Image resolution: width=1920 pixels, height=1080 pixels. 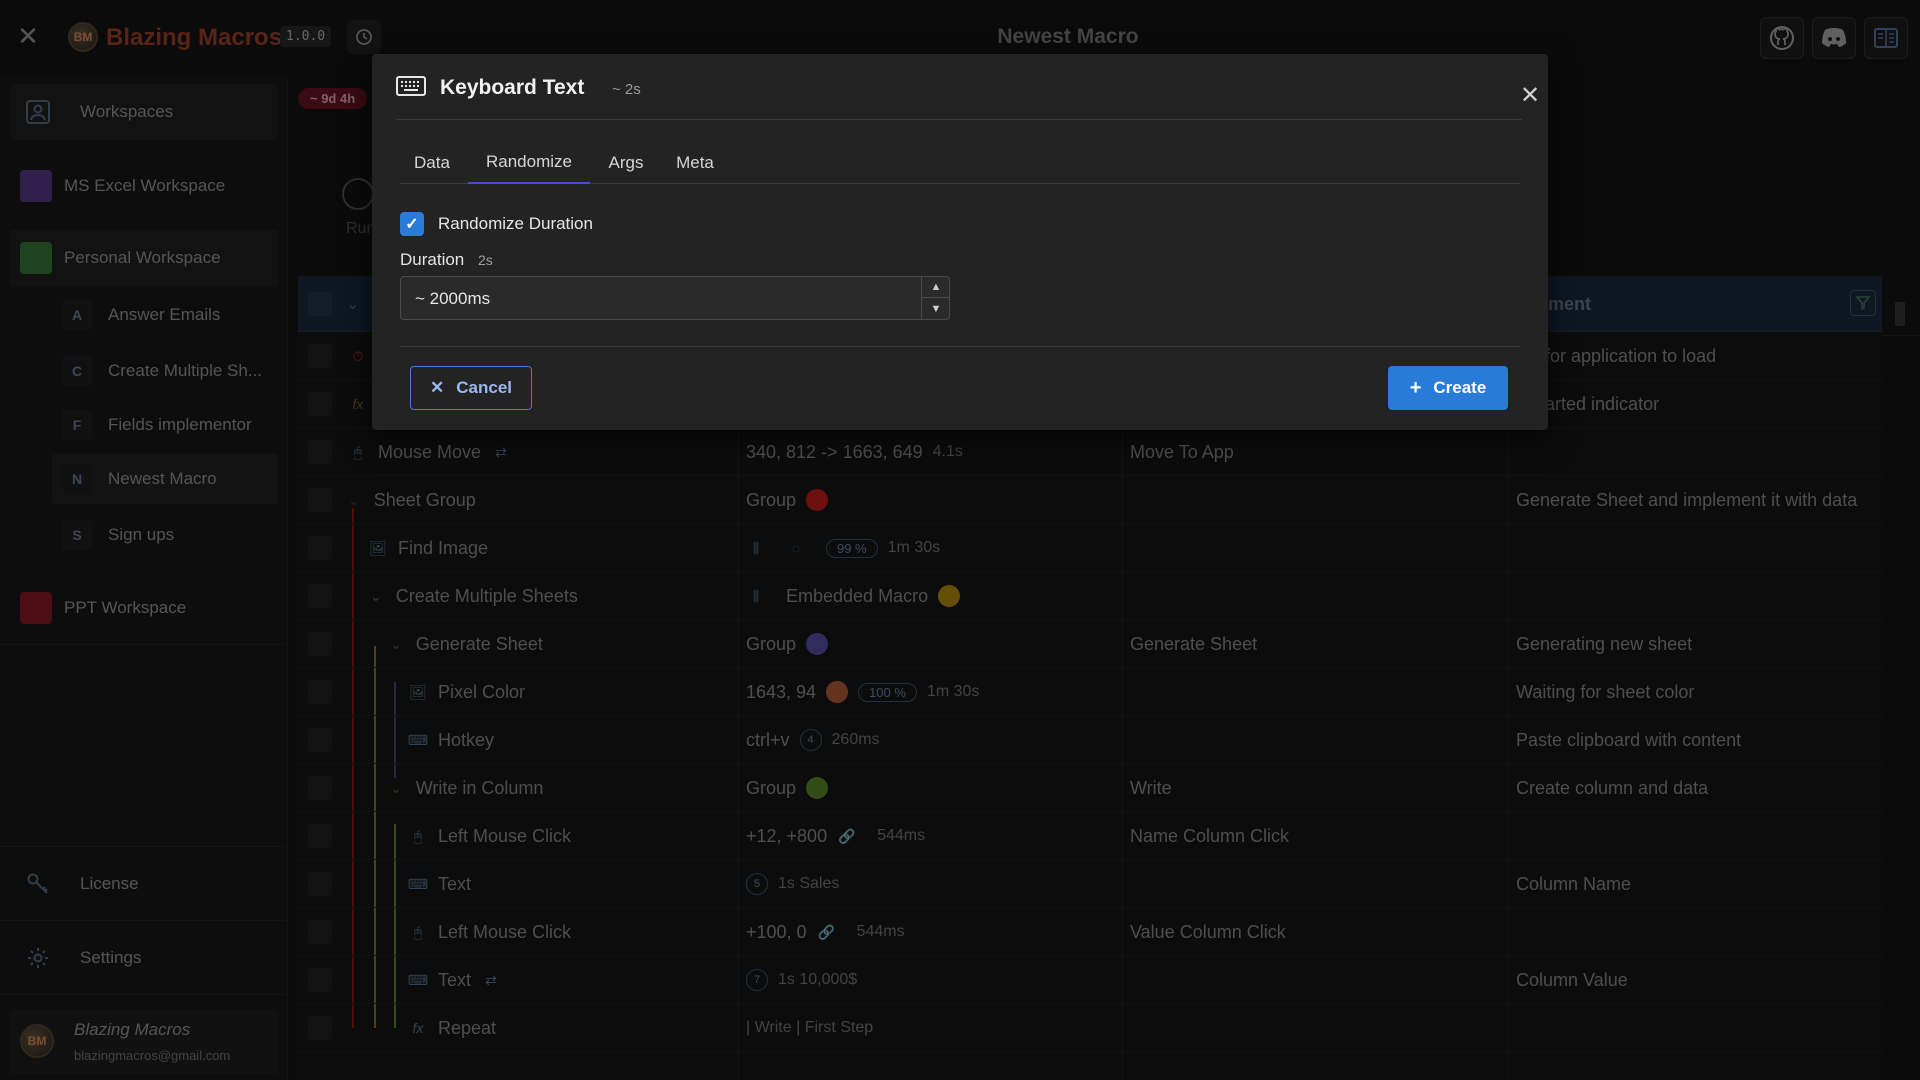 What do you see at coordinates (936, 287) in the screenshot?
I see `chevron-up-icon: ▲` at bounding box center [936, 287].